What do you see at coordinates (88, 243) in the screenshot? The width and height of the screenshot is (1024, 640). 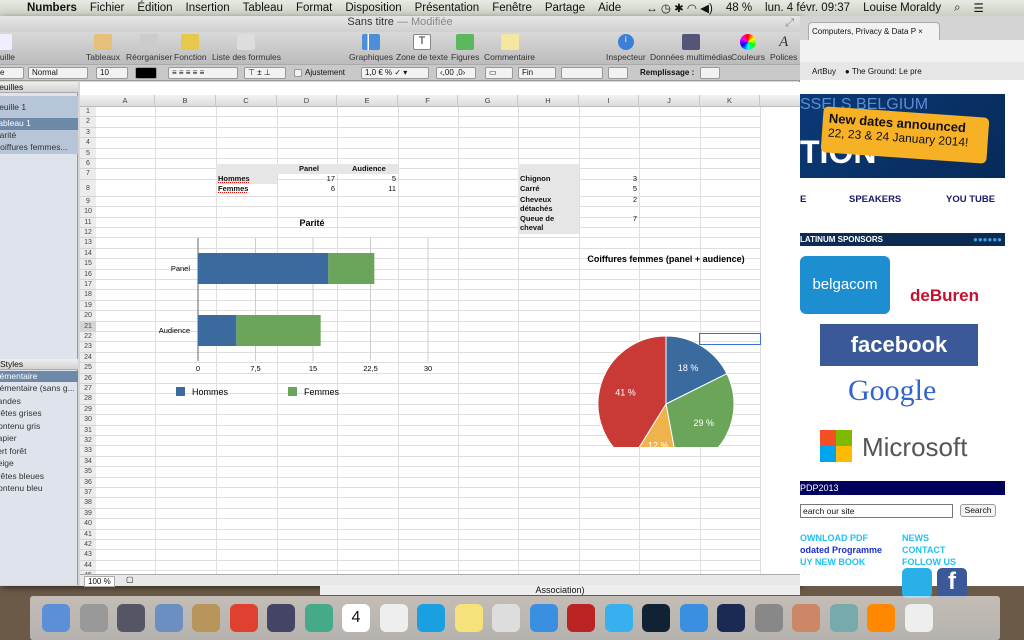 I see `row-header-13: 13` at bounding box center [88, 243].